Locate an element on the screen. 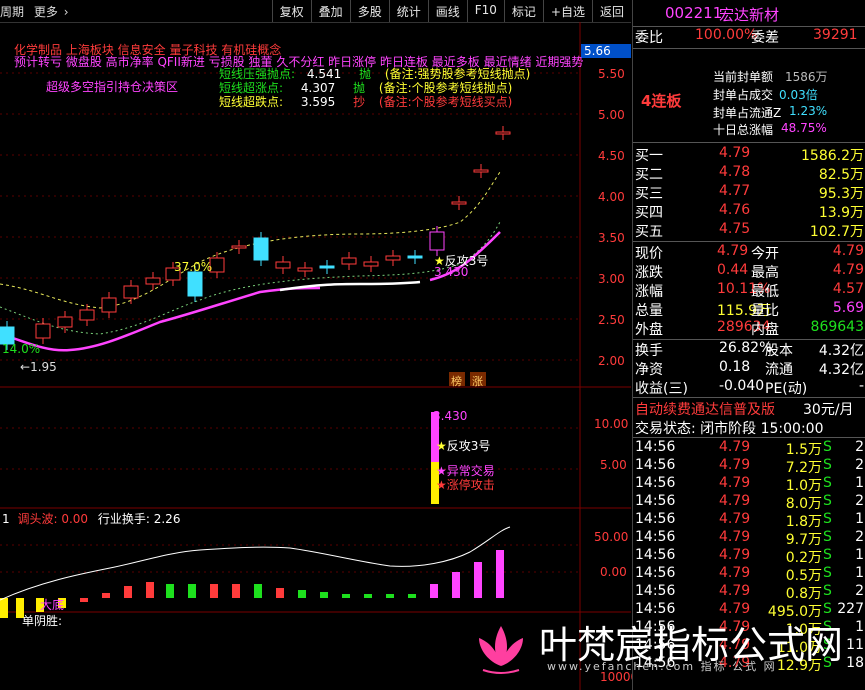 This screenshot has width=865, height=690. quote-value: 0.44 is located at coordinates (733, 270).